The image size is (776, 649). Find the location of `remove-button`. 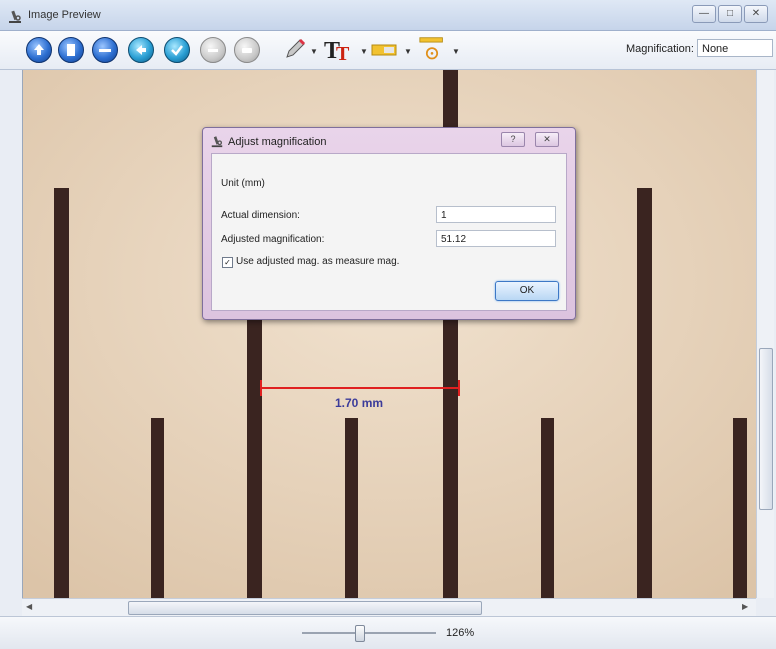

remove-button is located at coordinates (213, 50).